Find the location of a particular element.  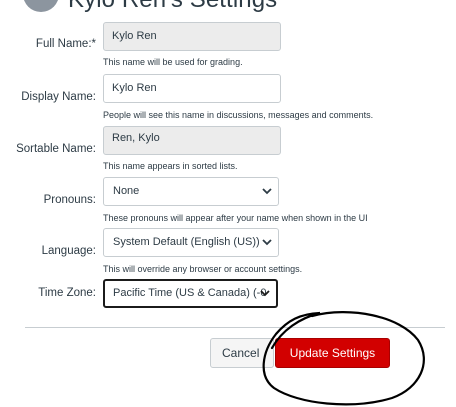

display-name-label: Display Name: is located at coordinates (58, 97).